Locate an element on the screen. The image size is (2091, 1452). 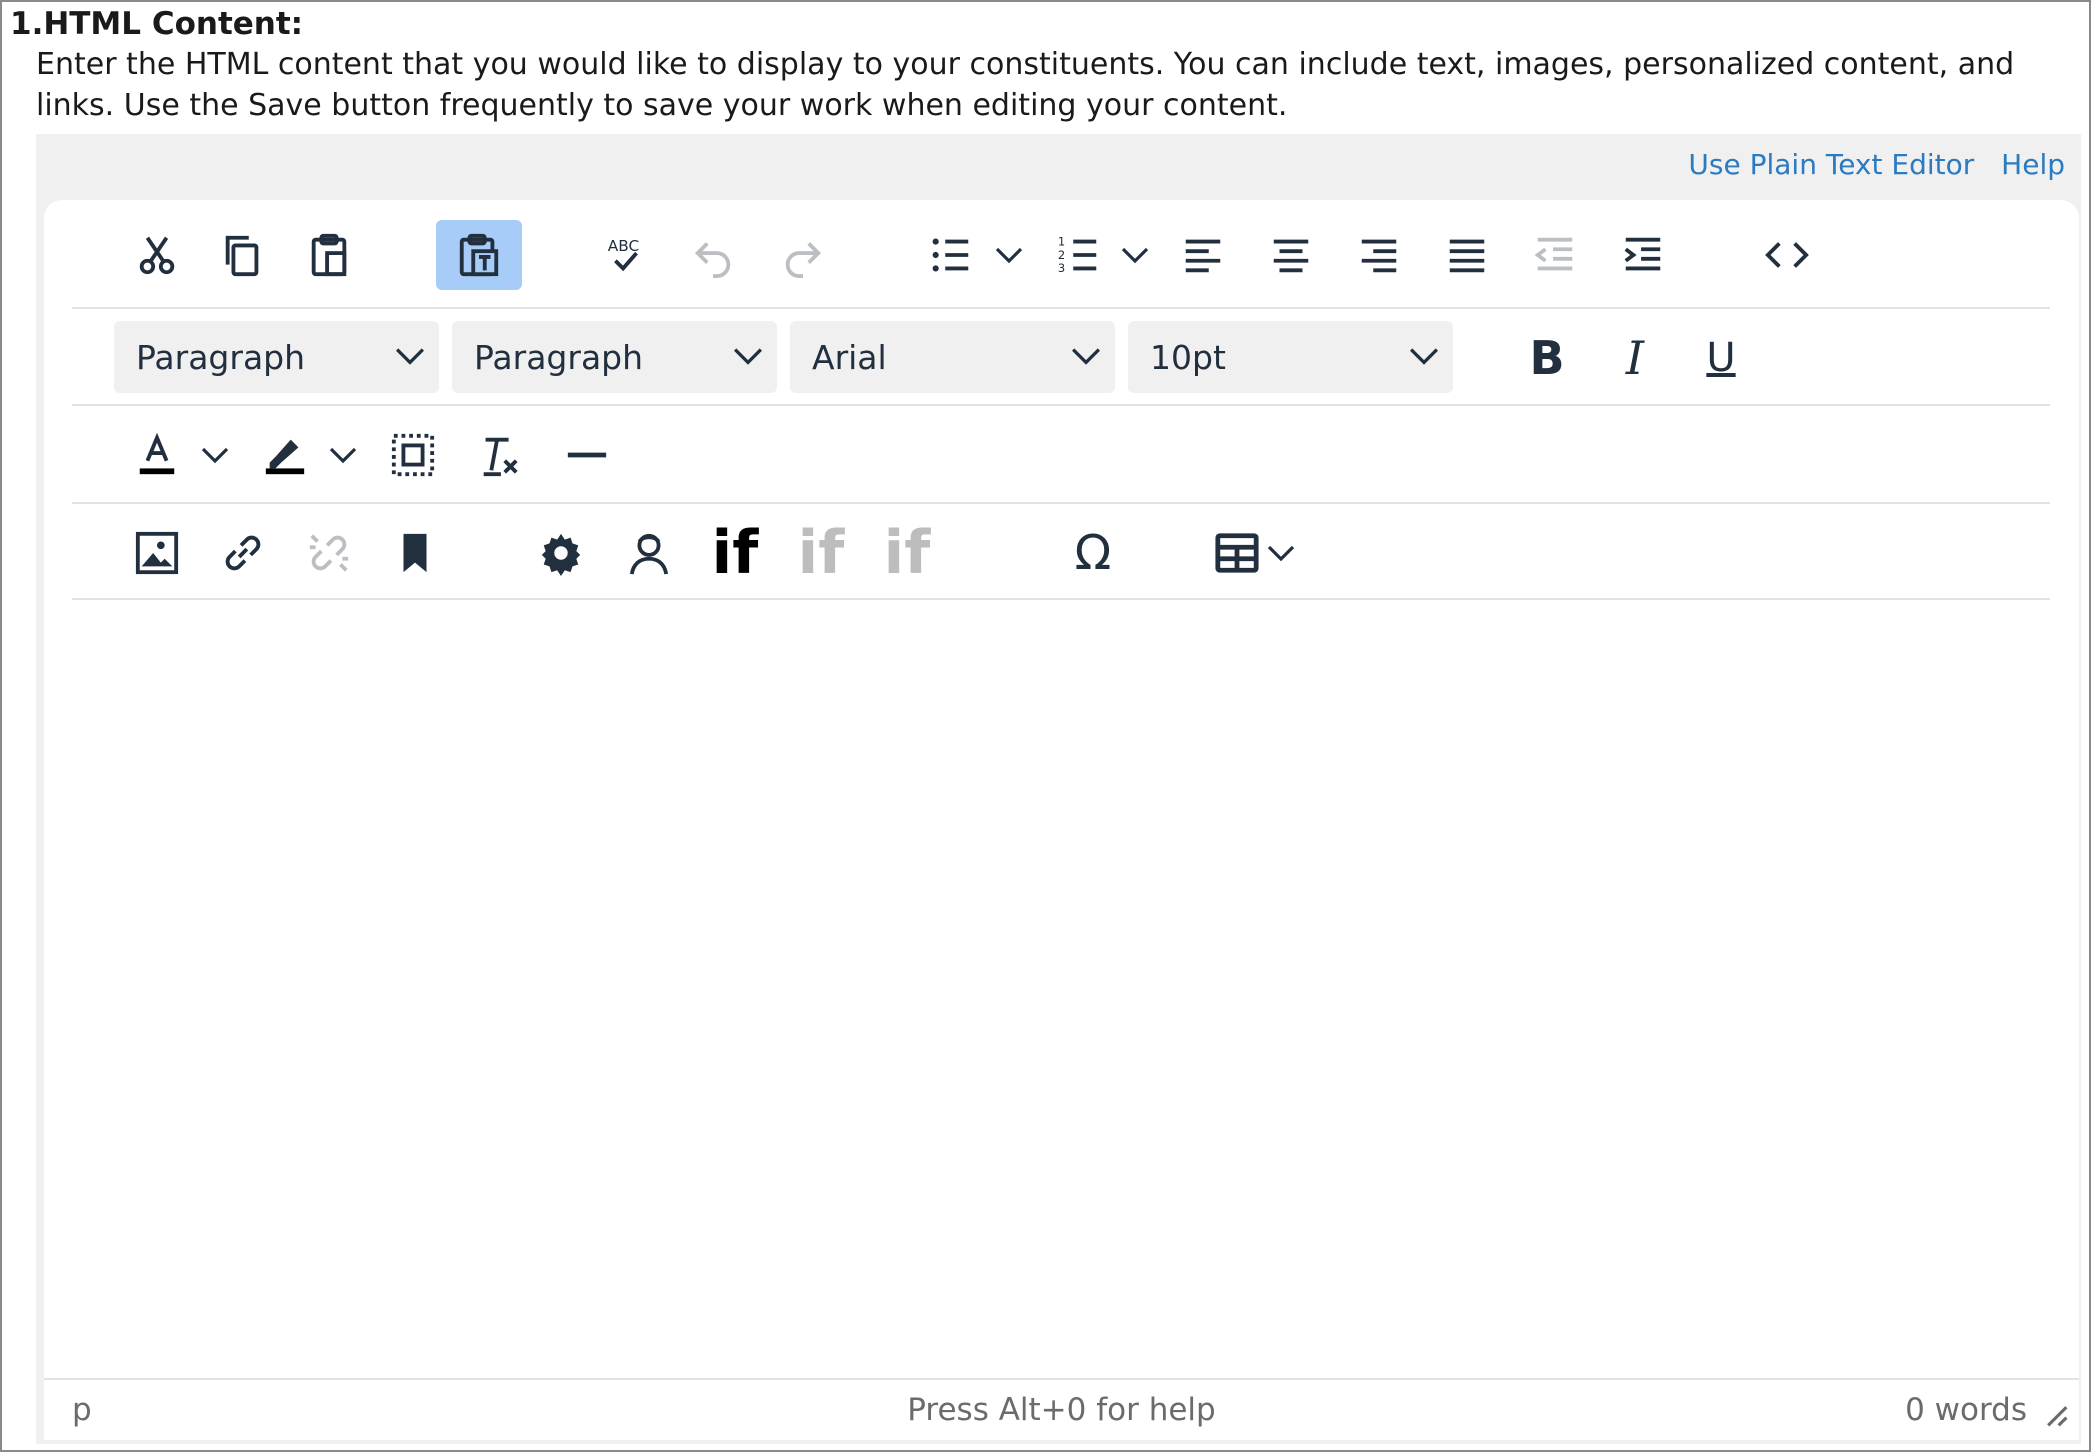
text-color-button is located at coordinates (157, 455).